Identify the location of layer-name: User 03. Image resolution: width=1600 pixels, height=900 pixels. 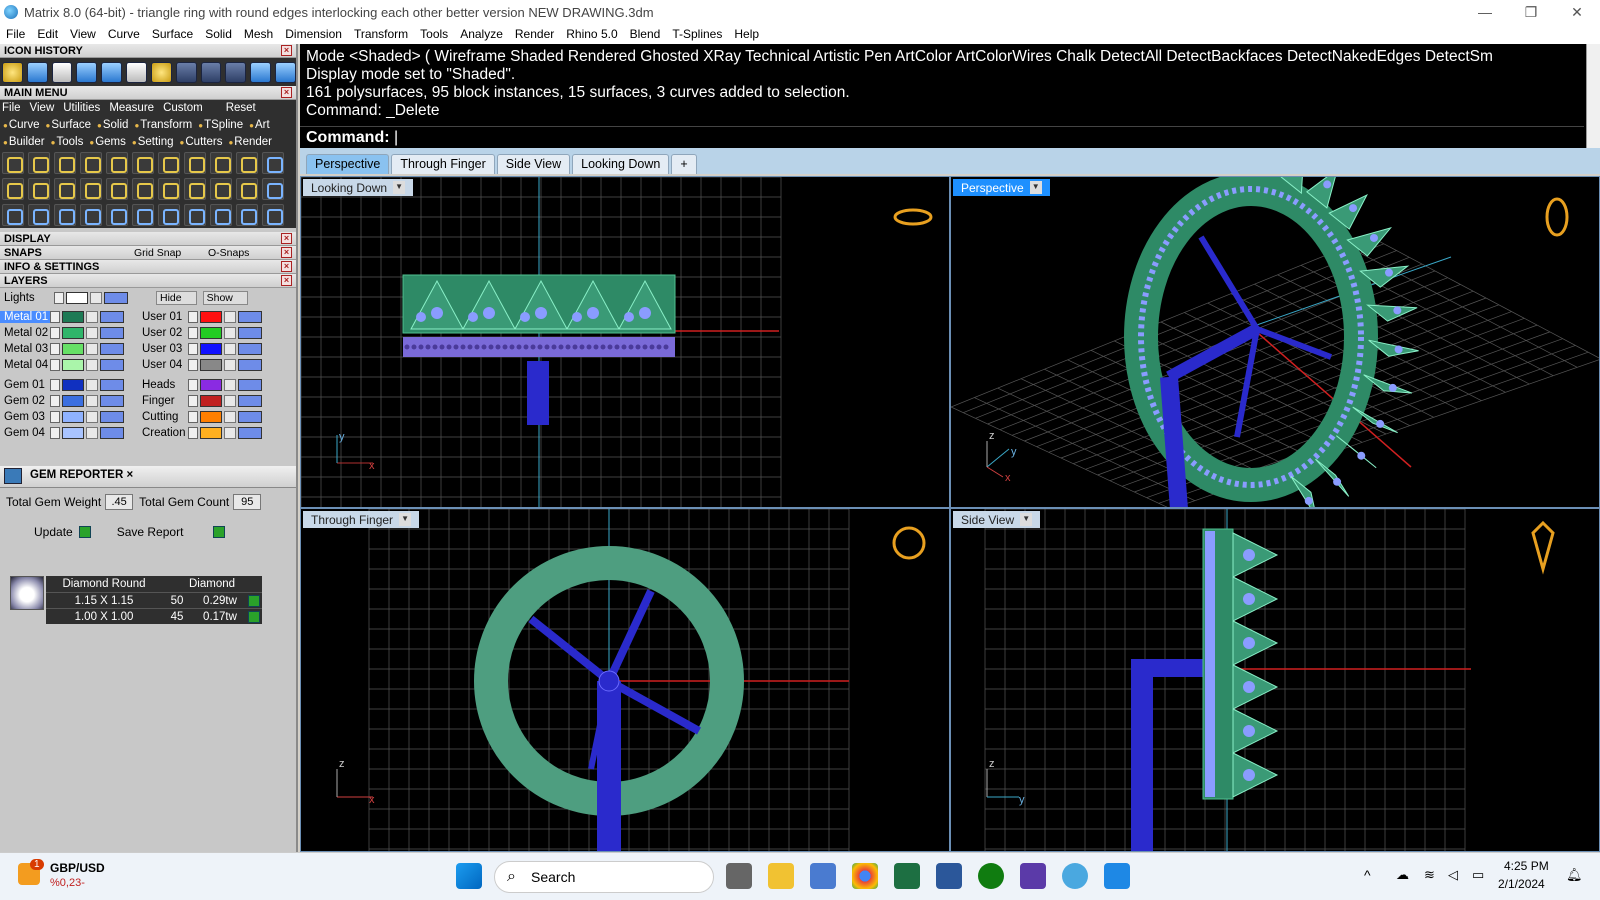
(163, 349).